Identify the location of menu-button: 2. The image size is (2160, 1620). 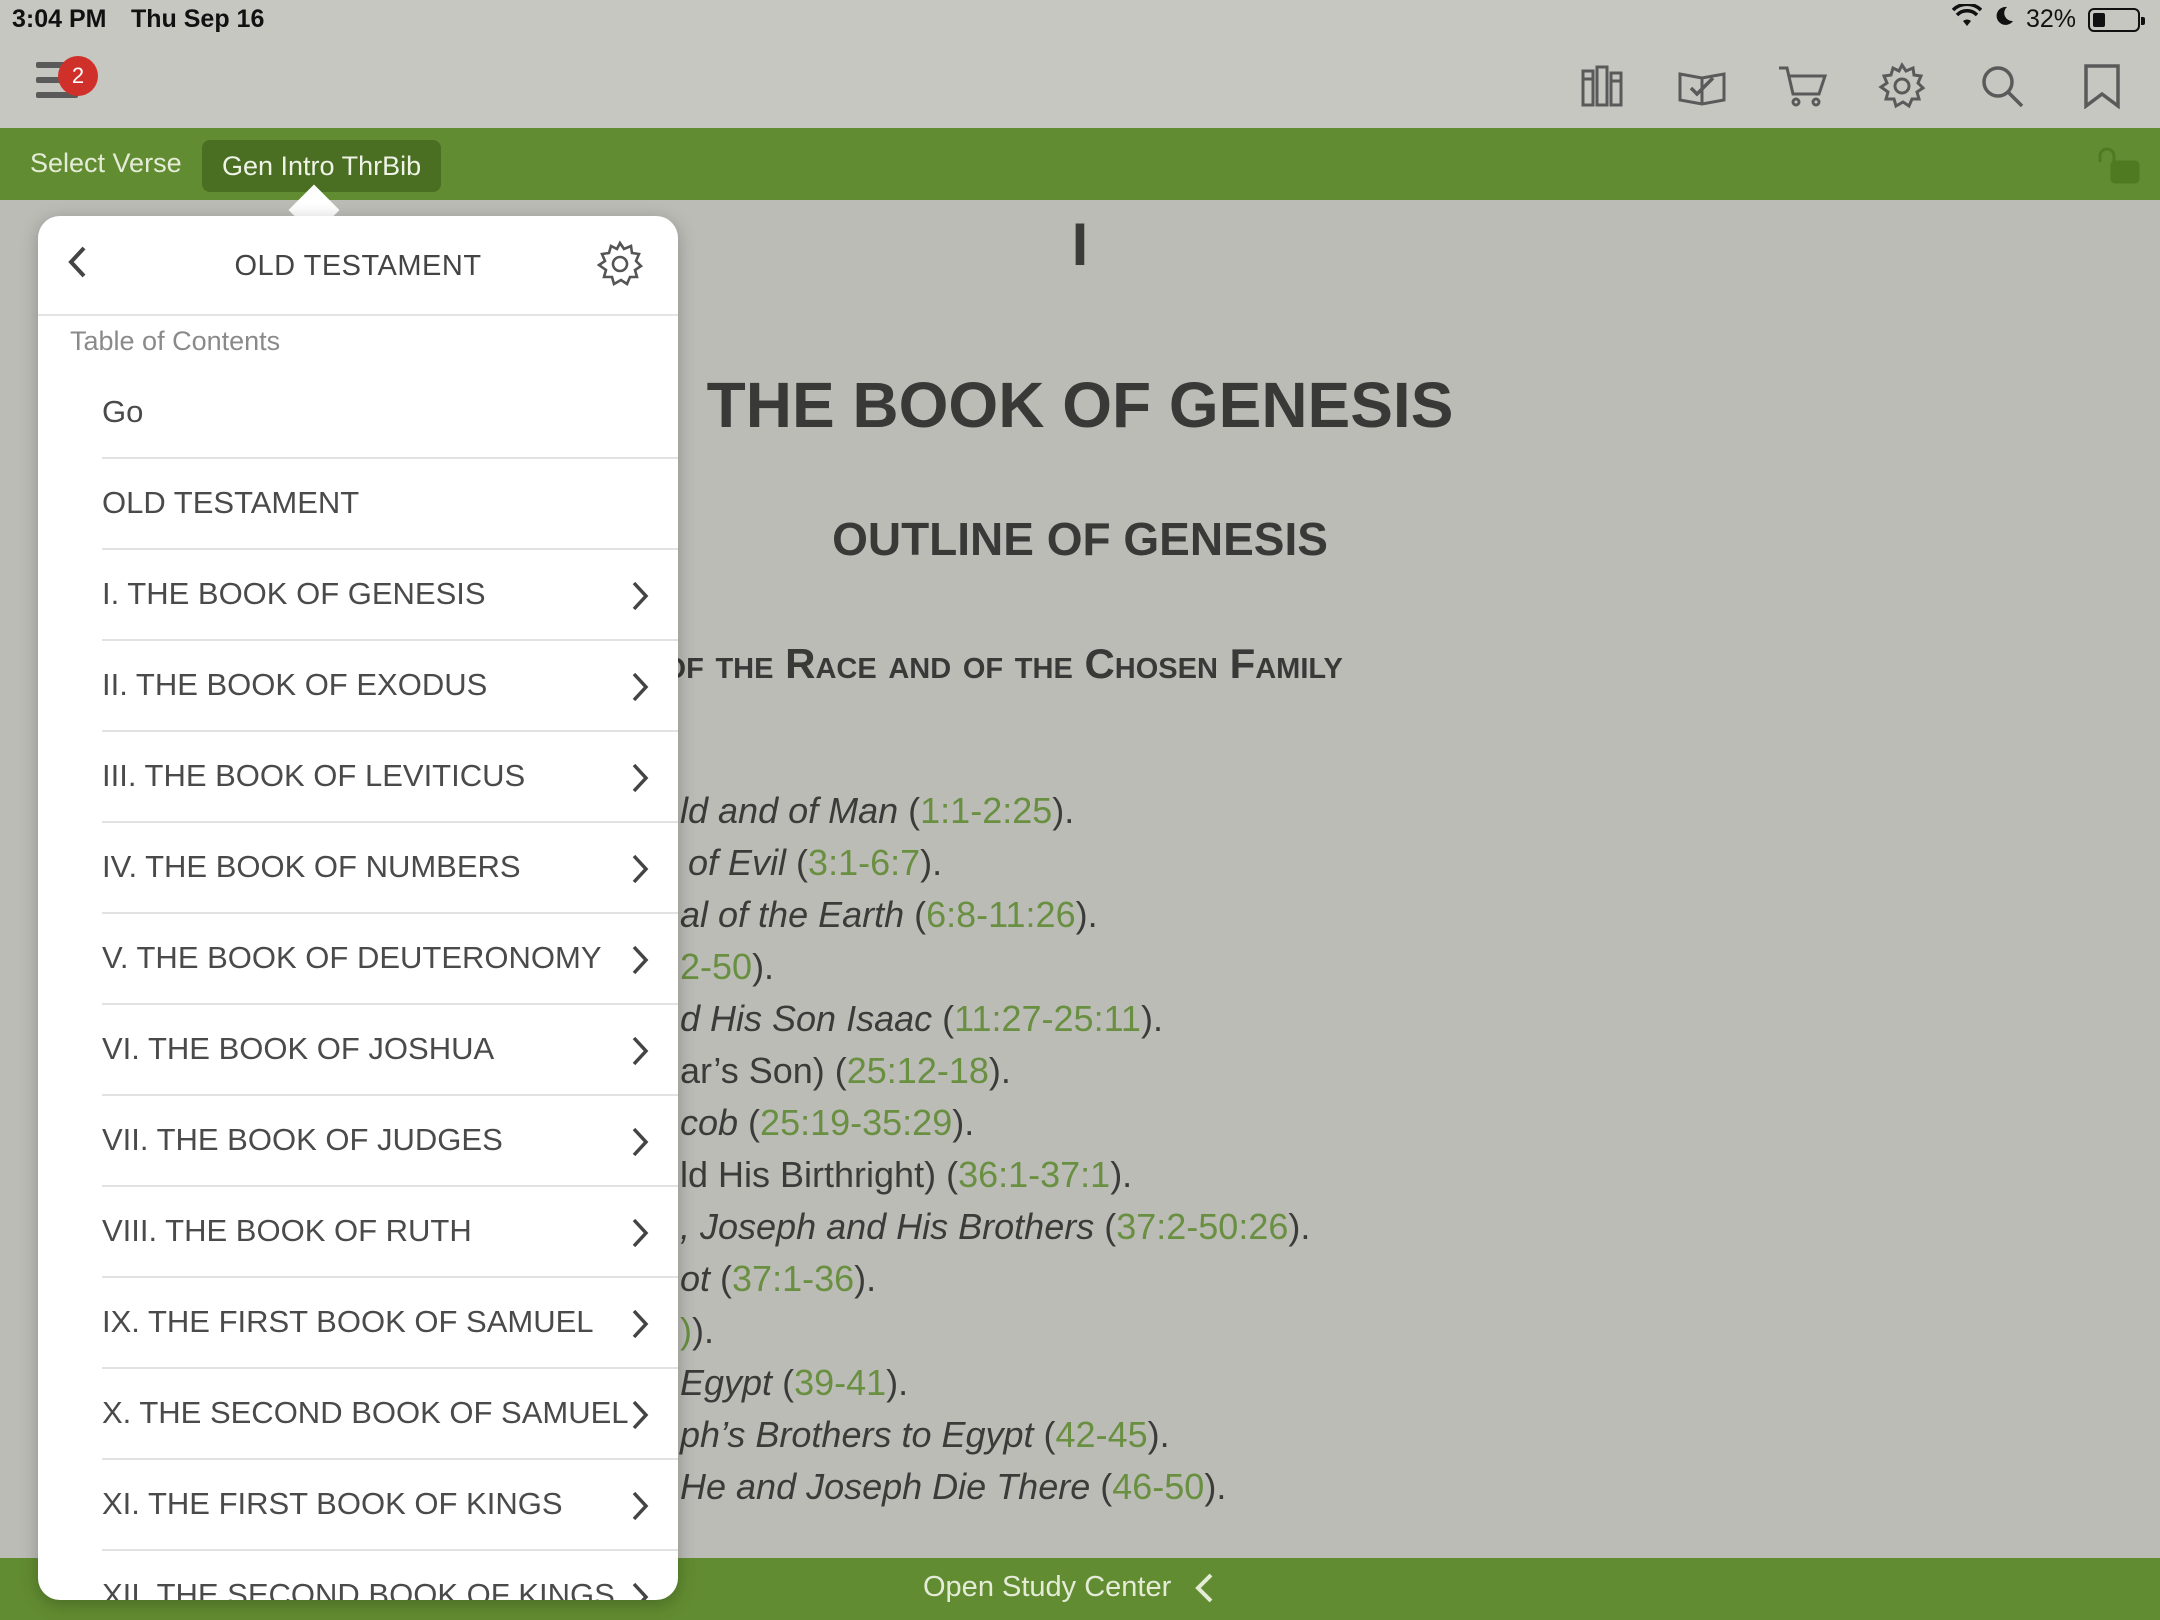
(67, 83).